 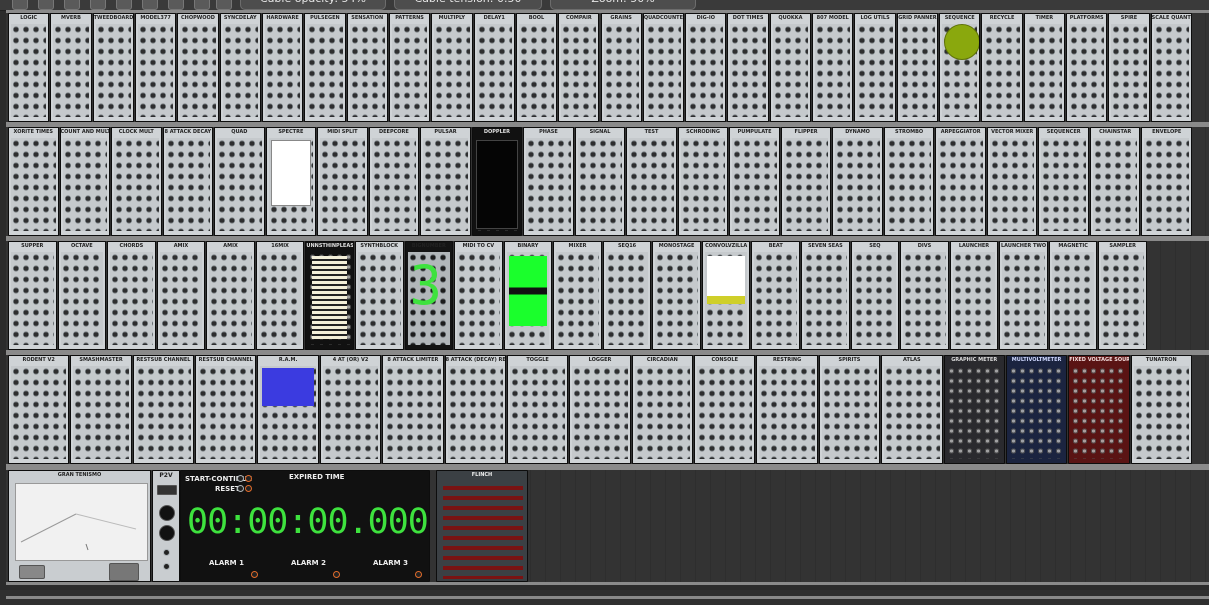 I want to click on module-beat: BEAT, so click(x=776, y=295).